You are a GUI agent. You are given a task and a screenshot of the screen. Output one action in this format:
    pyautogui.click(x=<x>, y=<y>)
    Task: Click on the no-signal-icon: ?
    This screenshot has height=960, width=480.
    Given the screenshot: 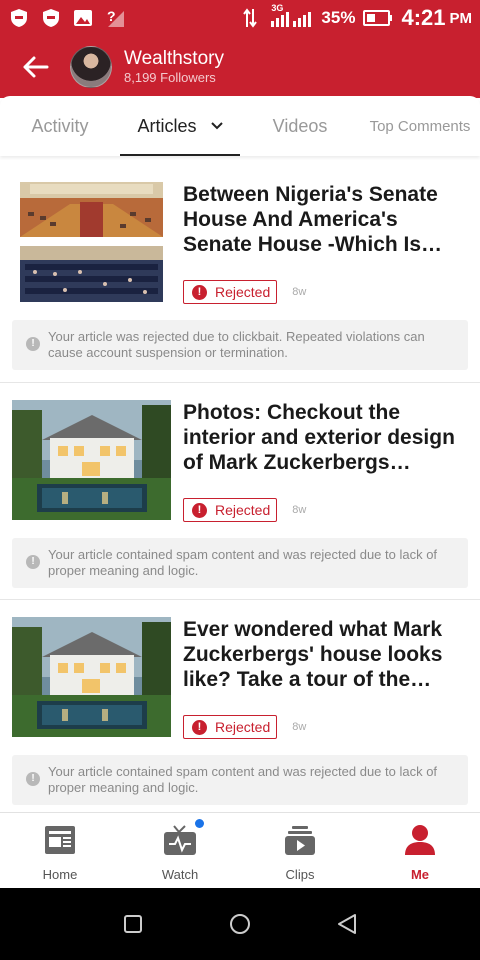 What is the action you would take?
    pyautogui.click(x=115, y=18)
    